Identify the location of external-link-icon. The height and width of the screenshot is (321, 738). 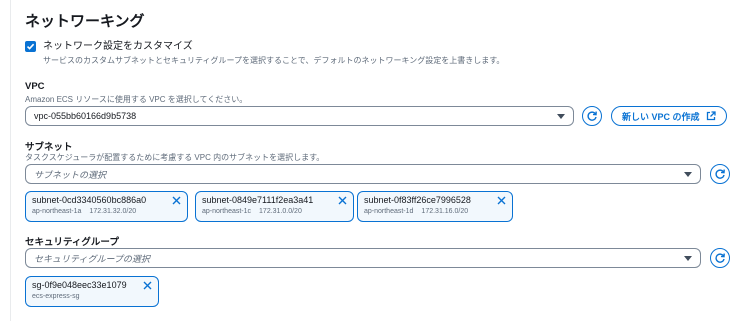
(711, 116).